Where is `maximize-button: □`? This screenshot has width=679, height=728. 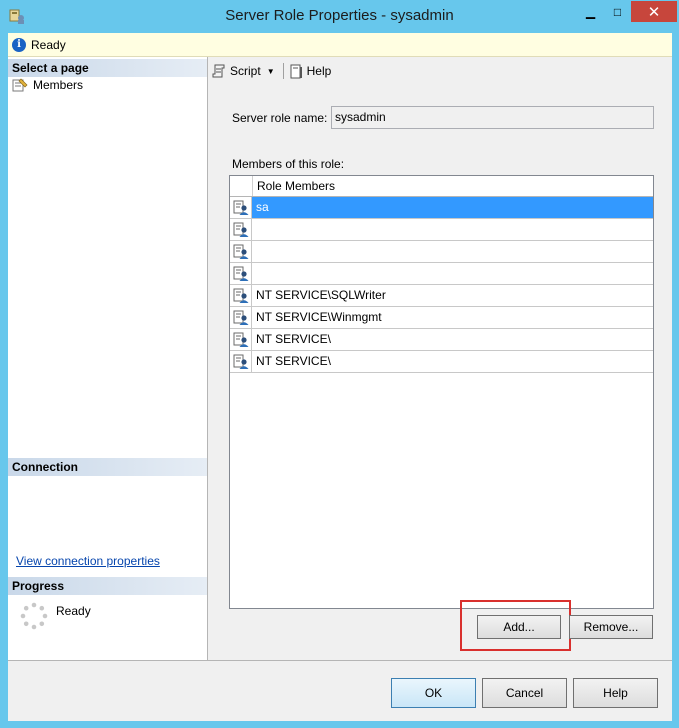 maximize-button: □ is located at coordinates (617, 11).